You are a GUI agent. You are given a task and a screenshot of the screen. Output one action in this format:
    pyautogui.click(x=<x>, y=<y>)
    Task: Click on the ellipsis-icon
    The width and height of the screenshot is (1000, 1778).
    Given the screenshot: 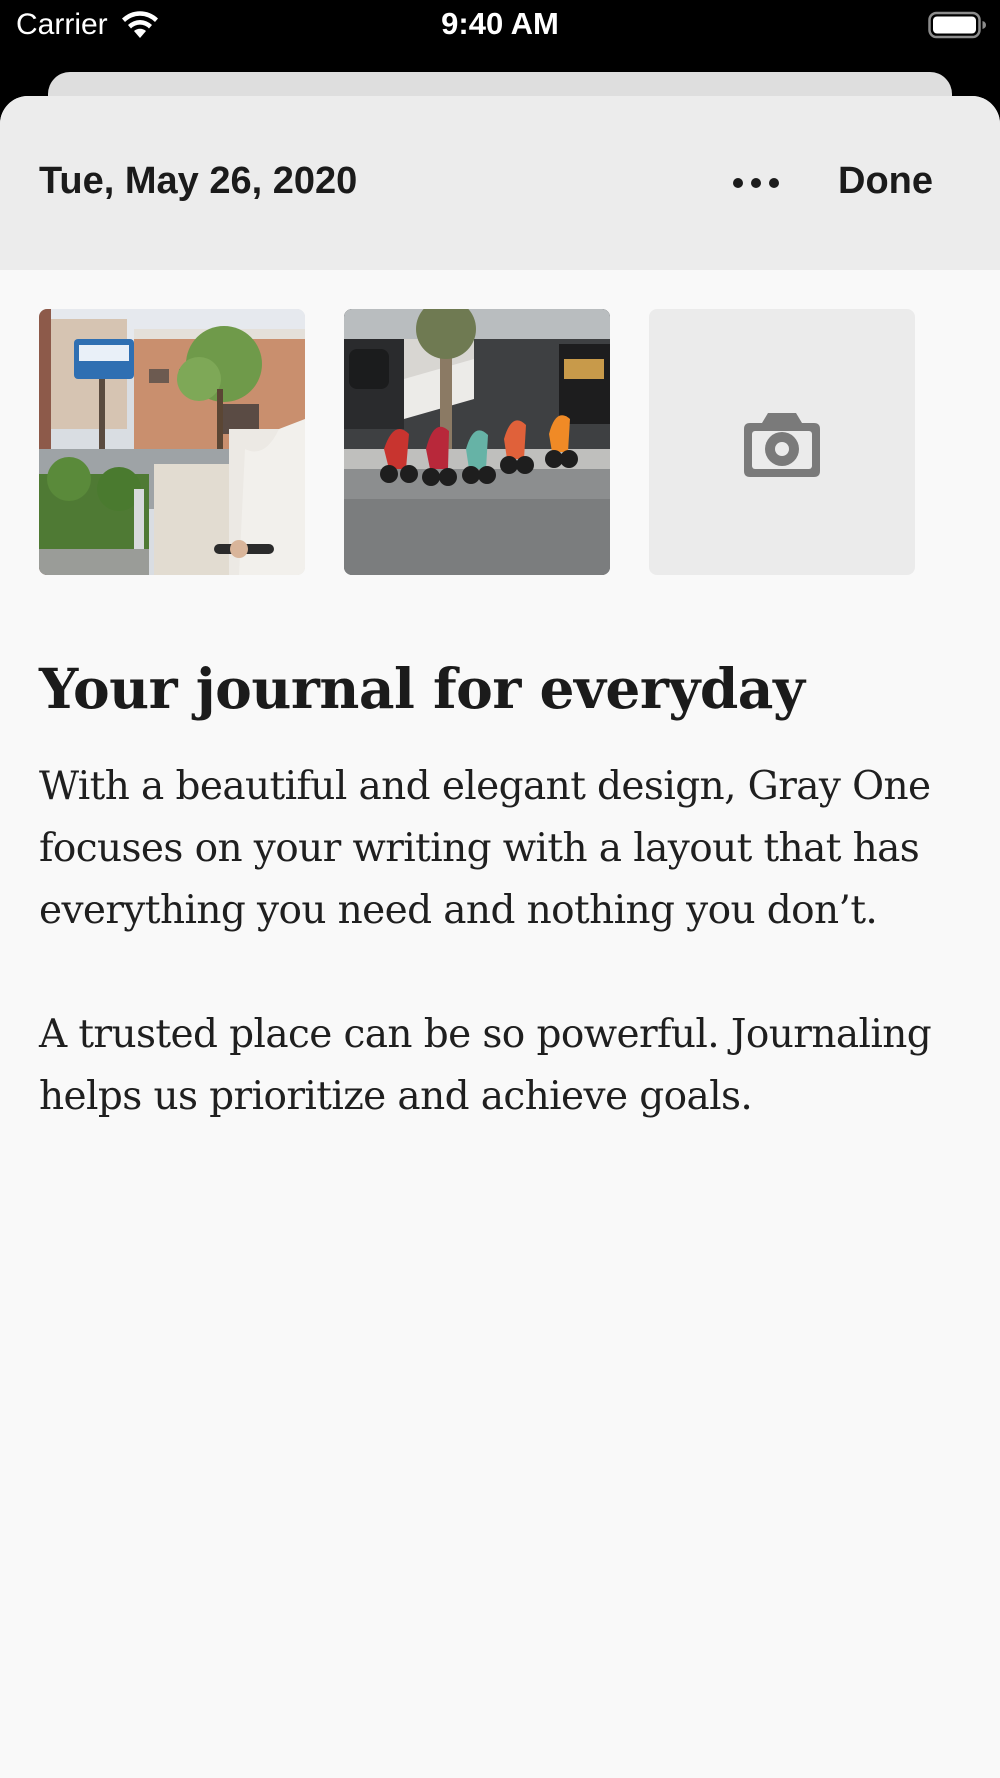 What is the action you would take?
    pyautogui.click(x=756, y=183)
    